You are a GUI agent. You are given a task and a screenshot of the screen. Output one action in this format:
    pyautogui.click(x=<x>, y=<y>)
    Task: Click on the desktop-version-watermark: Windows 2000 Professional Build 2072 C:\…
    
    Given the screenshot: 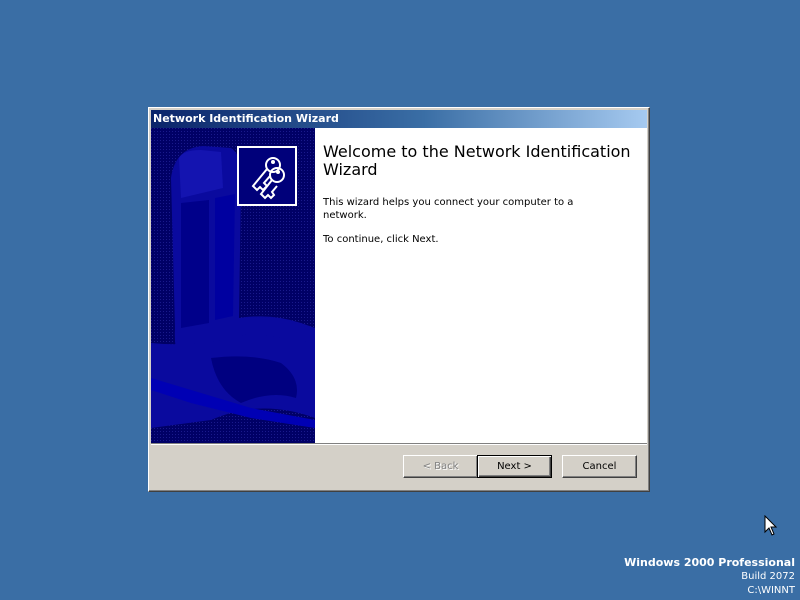 What is the action you would take?
    pyautogui.click(x=709, y=577)
    